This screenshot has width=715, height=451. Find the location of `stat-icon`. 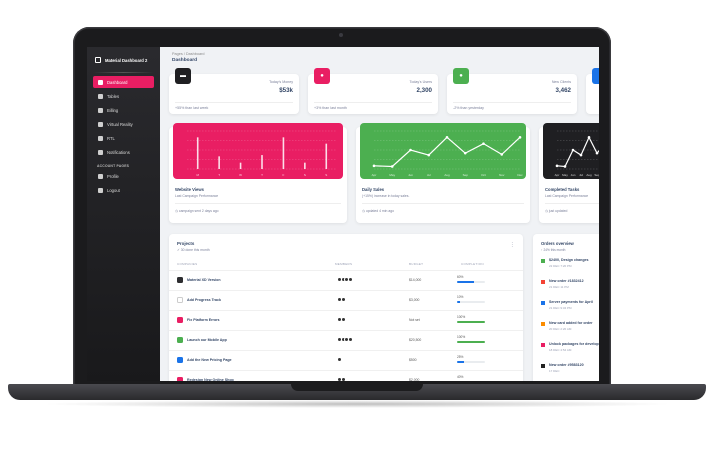

stat-icon is located at coordinates (595, 76).